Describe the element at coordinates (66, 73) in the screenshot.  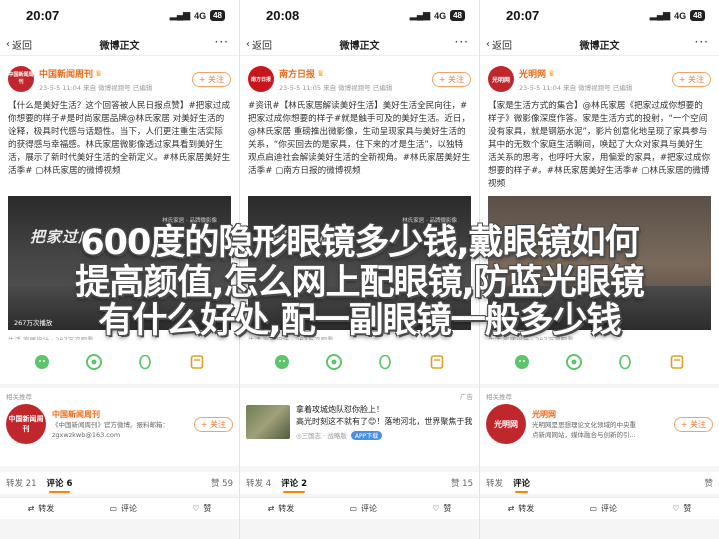
I see `author-name: 中国新闻周刊` at that location.